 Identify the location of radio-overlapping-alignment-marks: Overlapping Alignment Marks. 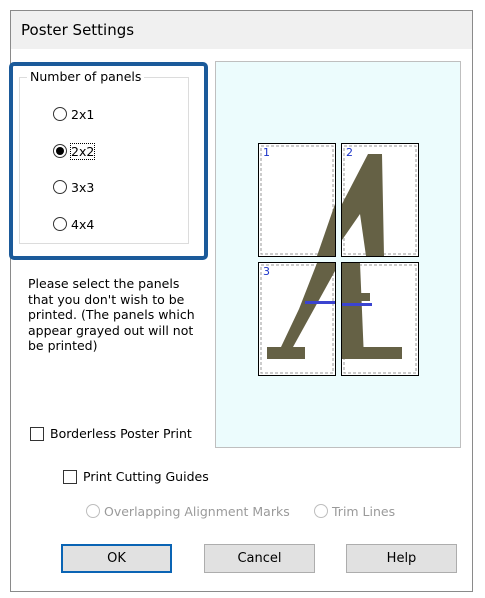
(188, 511).